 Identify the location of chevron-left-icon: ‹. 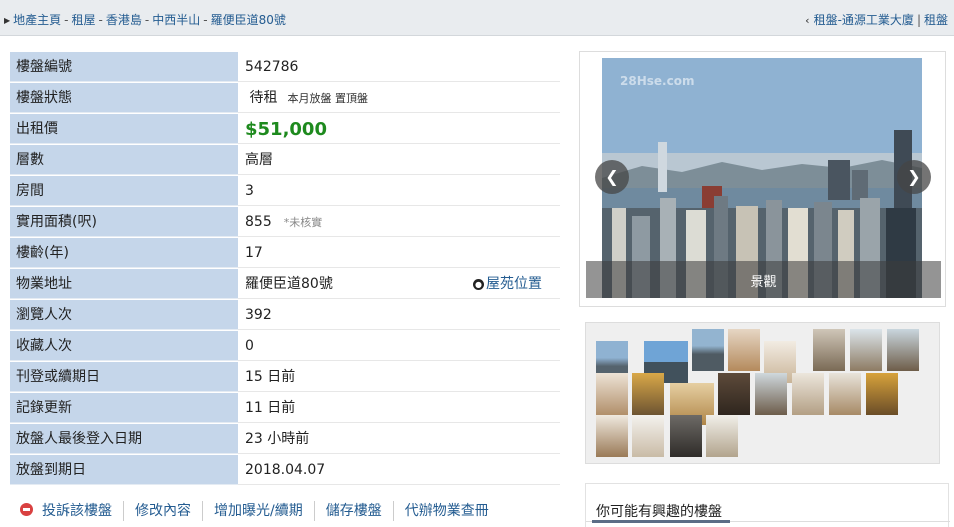
(807, 20).